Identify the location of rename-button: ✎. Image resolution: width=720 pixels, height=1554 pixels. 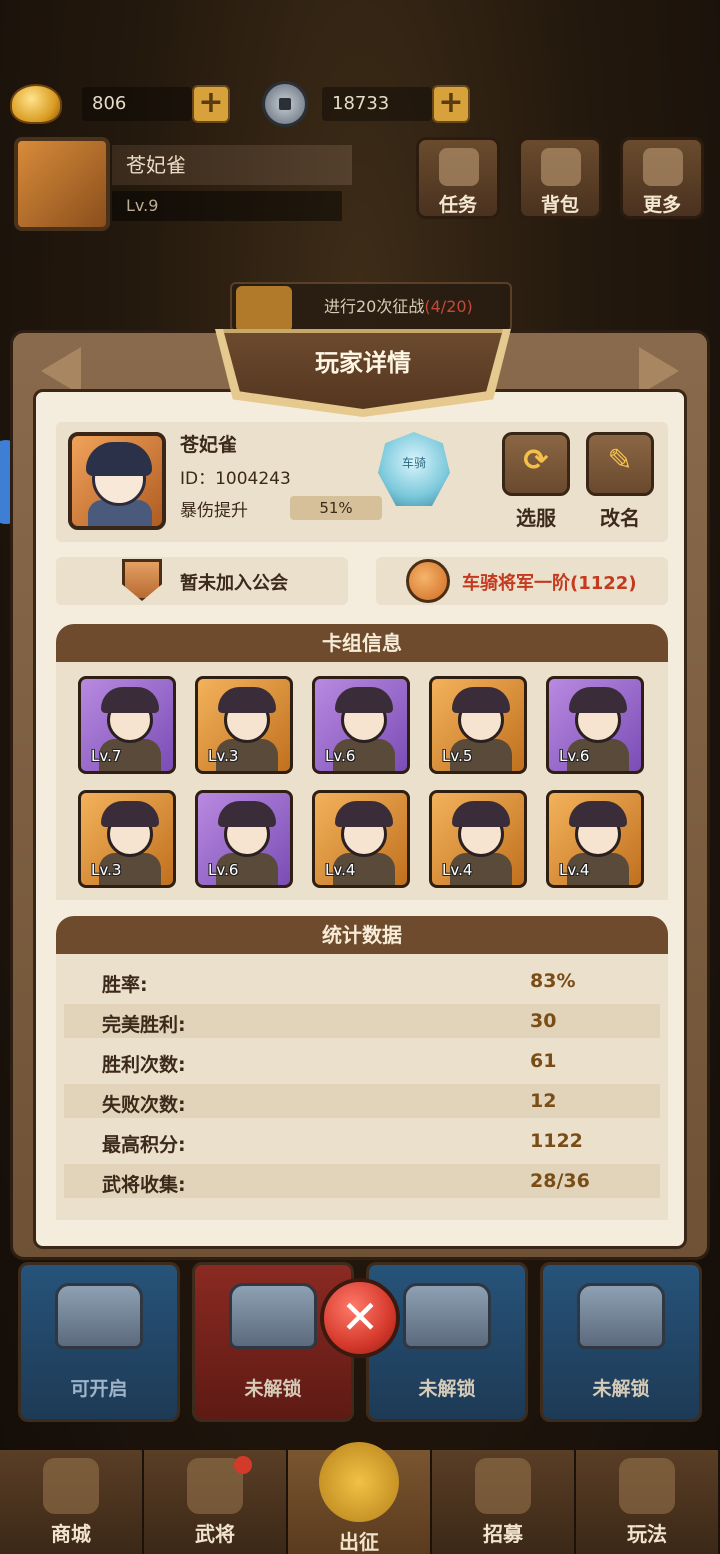
(620, 464).